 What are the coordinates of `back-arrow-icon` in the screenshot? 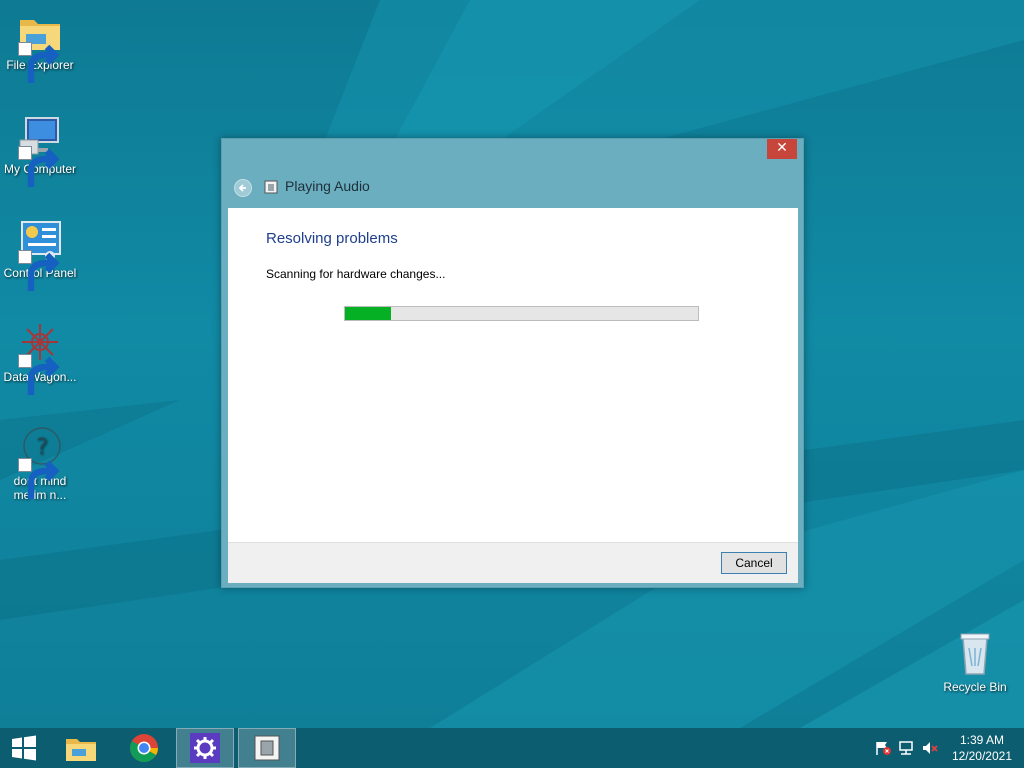 It's located at (242, 188).